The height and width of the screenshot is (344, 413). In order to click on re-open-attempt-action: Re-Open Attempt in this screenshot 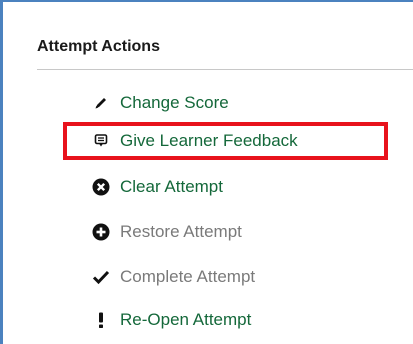, I will do `click(171, 320)`.